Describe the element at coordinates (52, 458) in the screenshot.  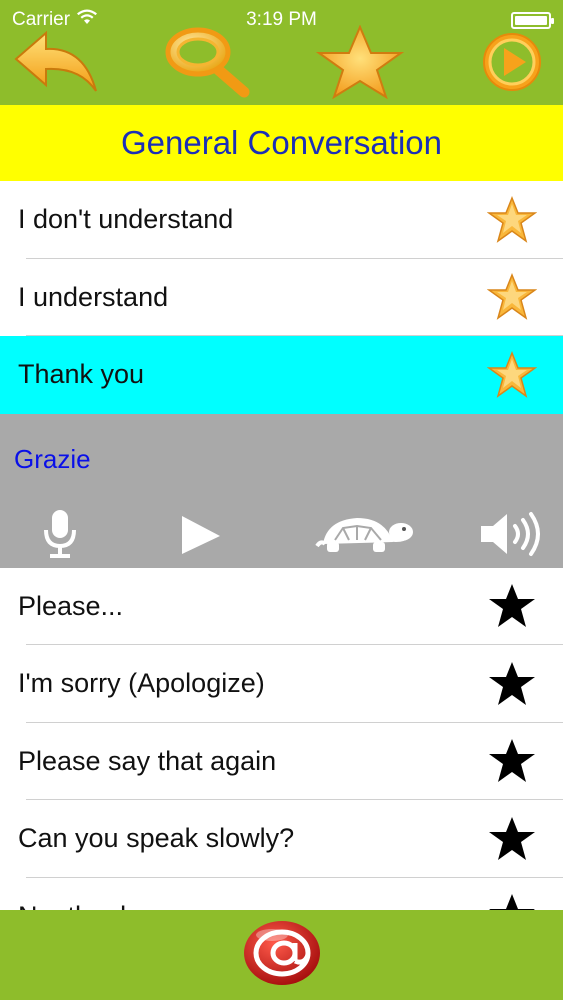
I see `translation-text: Grazie` at that location.